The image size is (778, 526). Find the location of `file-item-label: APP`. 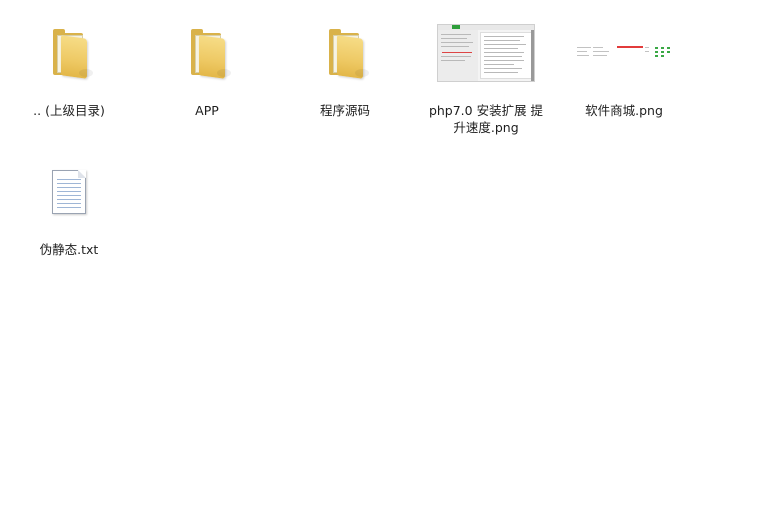

file-item-label: APP is located at coordinates (207, 110).